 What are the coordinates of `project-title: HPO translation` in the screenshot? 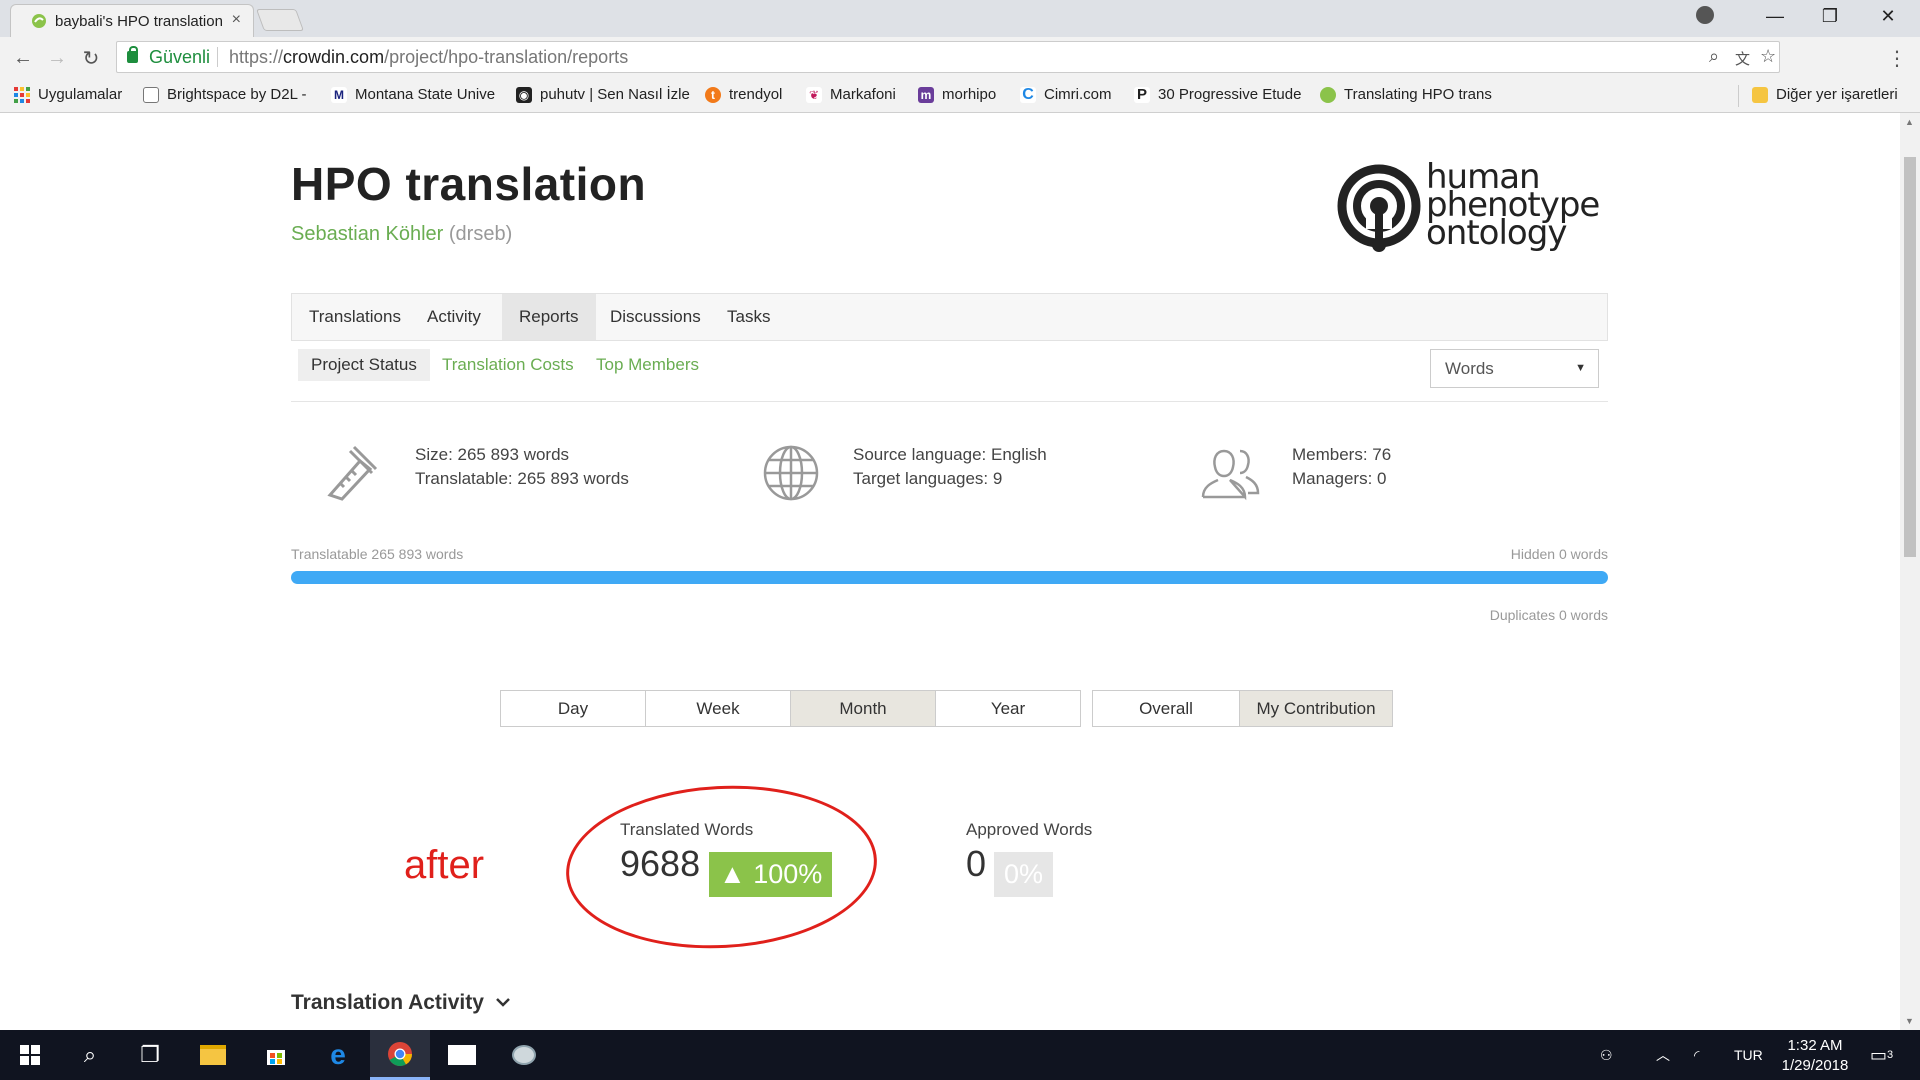 It's located at (469, 184).